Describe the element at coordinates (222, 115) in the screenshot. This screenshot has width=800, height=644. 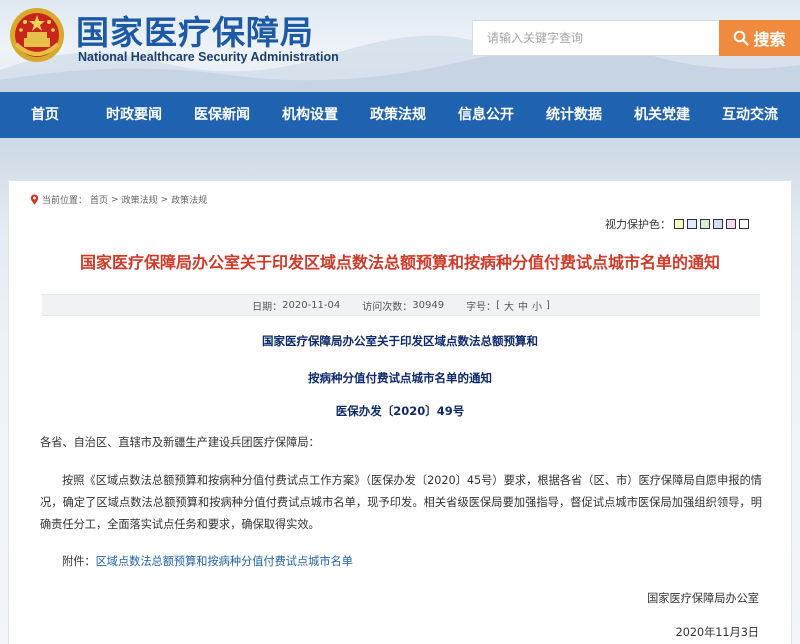
I see `nav-item-medical-news: 医保新闻` at that location.